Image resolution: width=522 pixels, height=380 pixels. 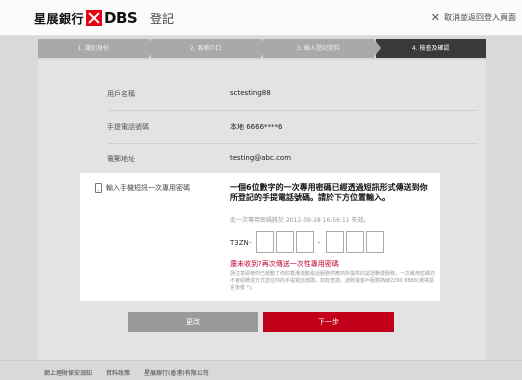 What do you see at coordinates (94, 18) in the screenshot?
I see `dbs-x-icon` at bounding box center [94, 18].